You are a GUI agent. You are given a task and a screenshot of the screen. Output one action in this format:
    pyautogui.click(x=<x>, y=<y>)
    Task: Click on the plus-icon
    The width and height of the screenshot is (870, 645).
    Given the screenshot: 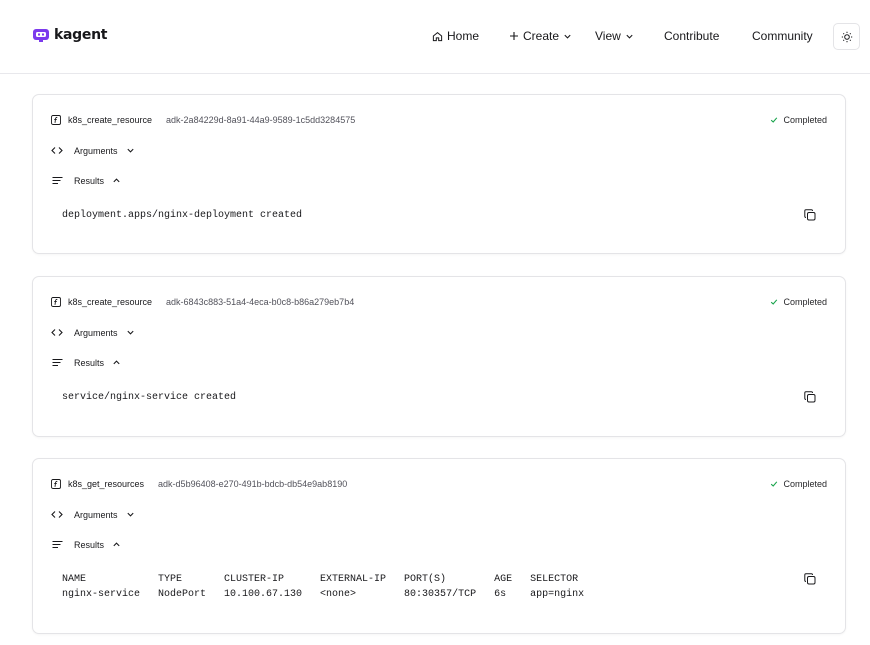 What is the action you would take?
    pyautogui.click(x=514, y=36)
    